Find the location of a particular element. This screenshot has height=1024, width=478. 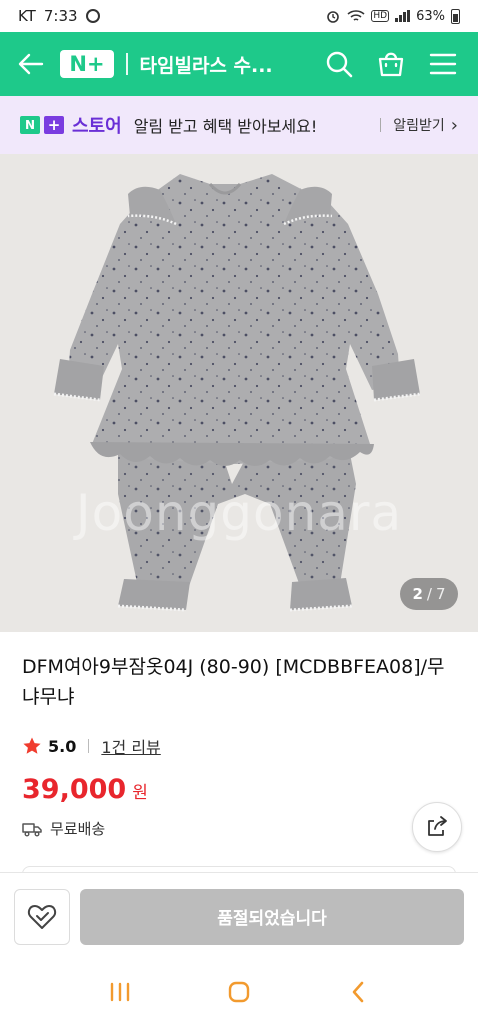

nplus-logo-text: N+ is located at coordinates (87, 64).